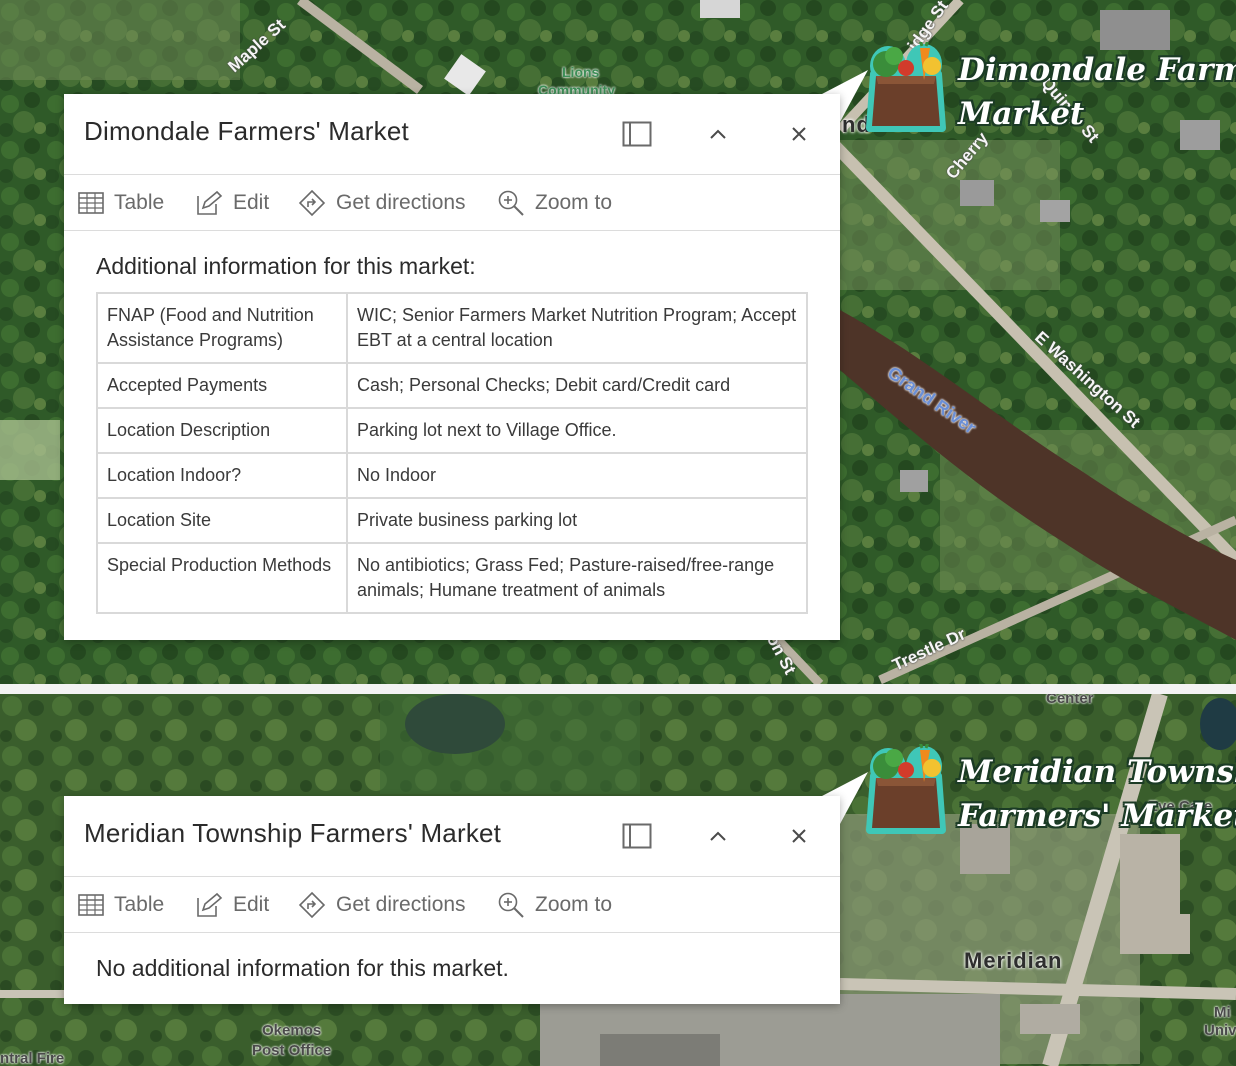 The height and width of the screenshot is (1066, 1236). I want to click on field-value: No Indoor, so click(577, 475).